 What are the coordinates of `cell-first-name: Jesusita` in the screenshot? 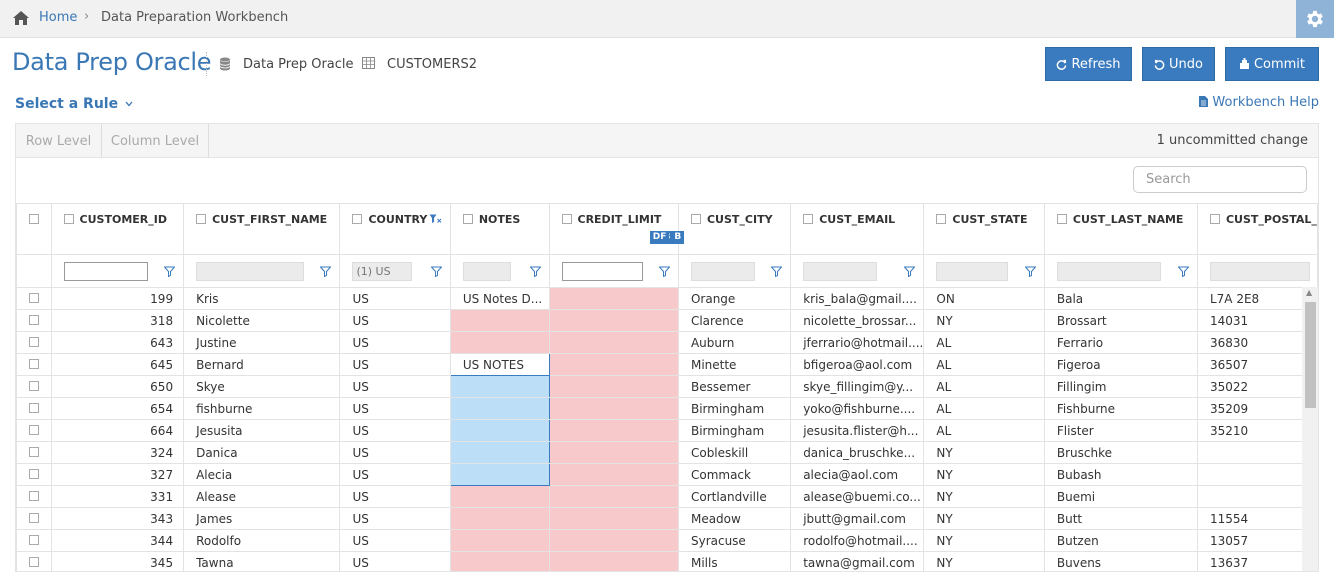 It's located at (262, 430).